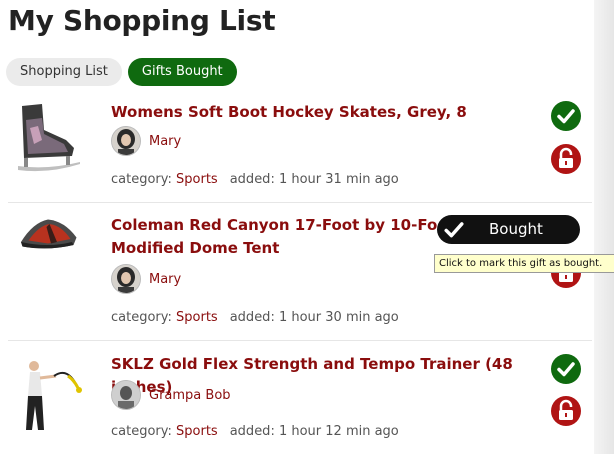 Image resolution: width=614 pixels, height=454 pixels. I want to click on bought-button: Bought, so click(508, 229).